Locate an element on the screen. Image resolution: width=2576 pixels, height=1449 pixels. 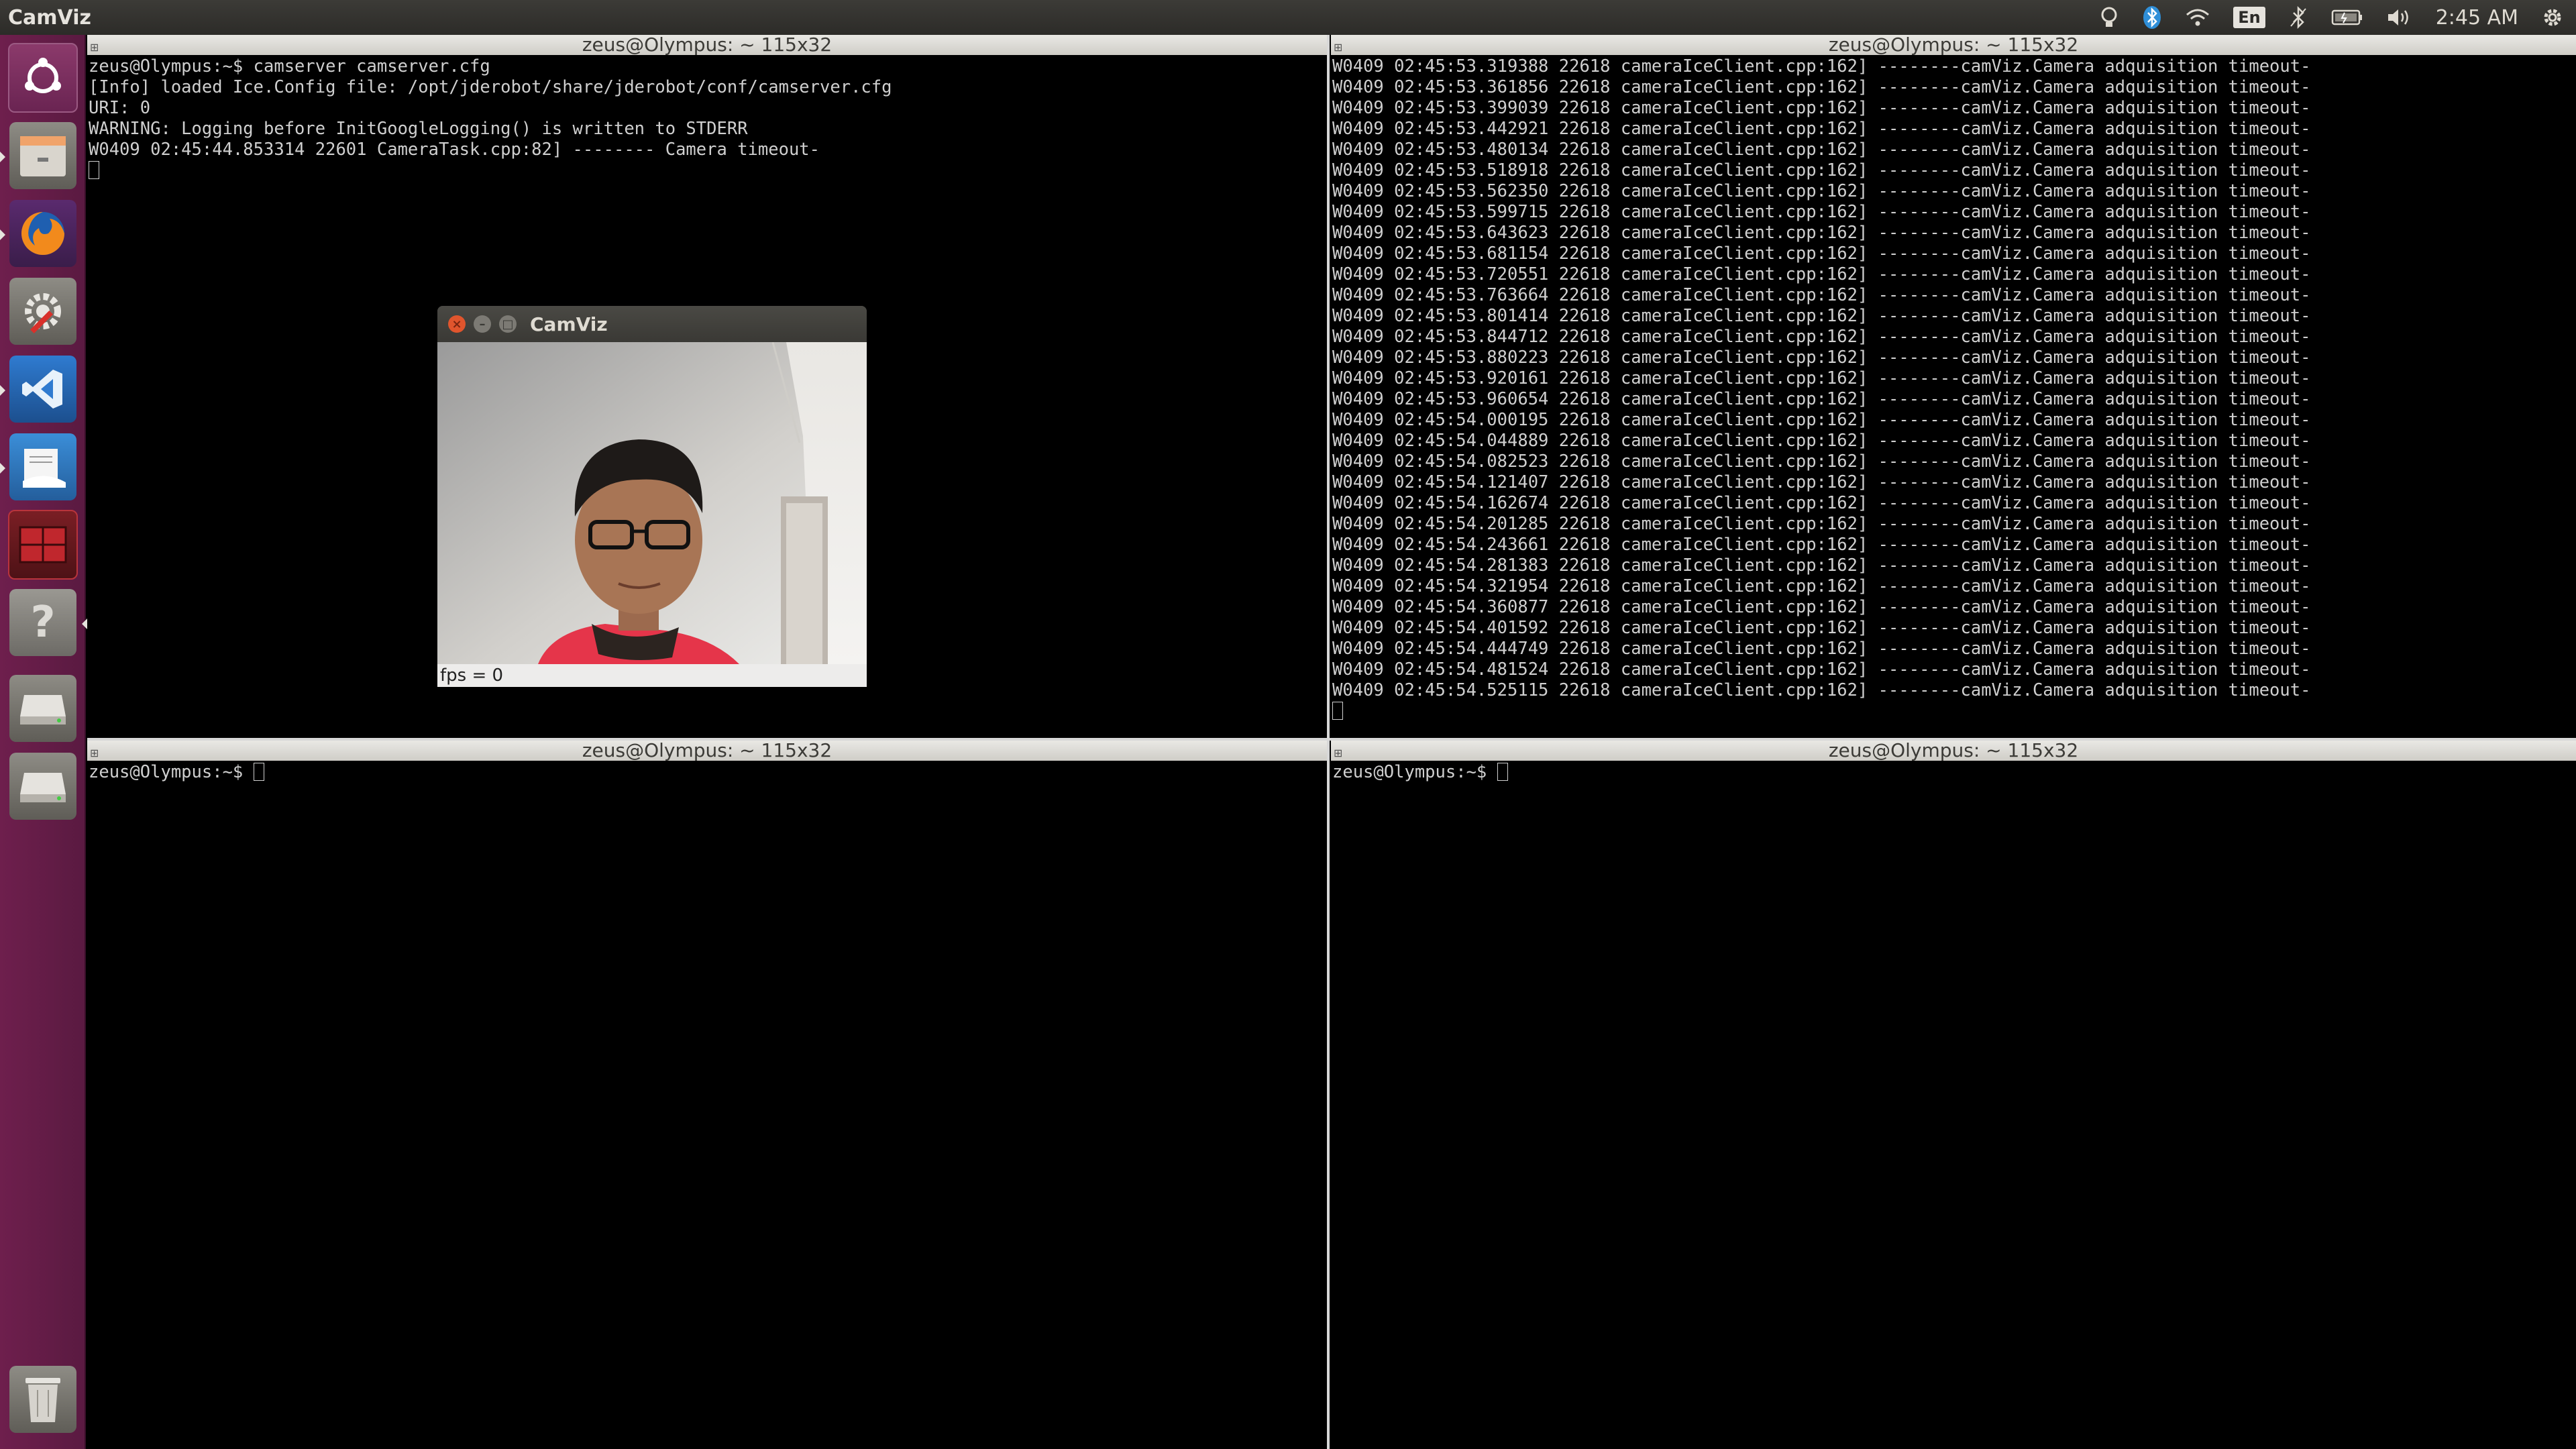
files-button is located at coordinates (39, 155).